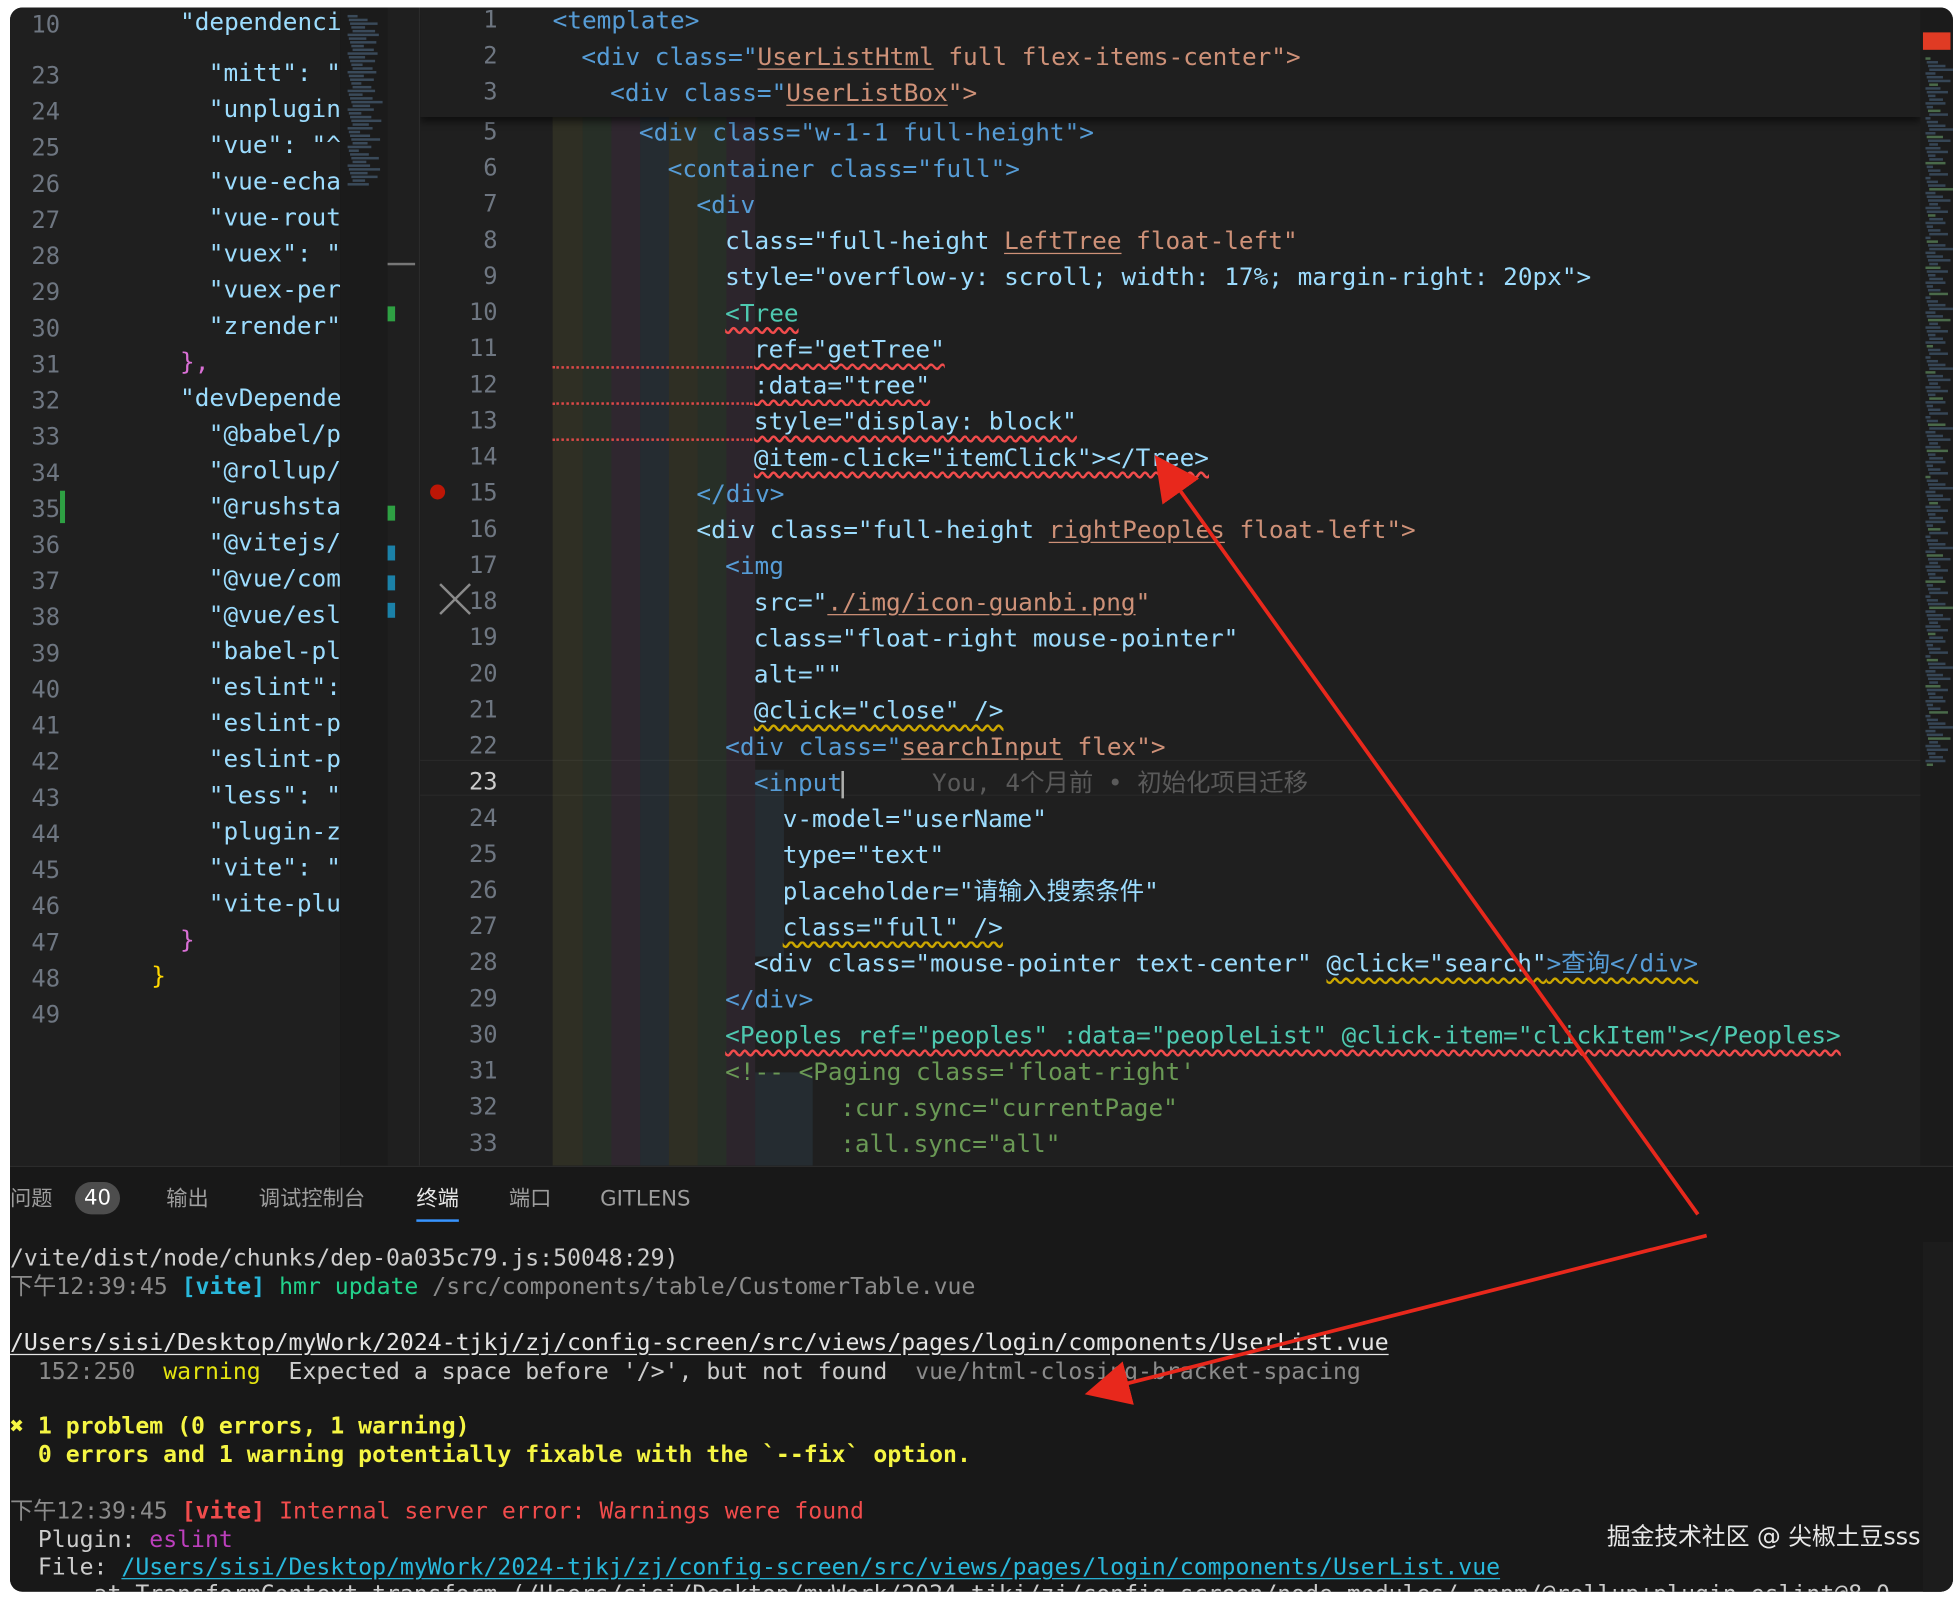 The height and width of the screenshot is (1598, 1958). What do you see at coordinates (46, 834) in the screenshot?
I see `line-number: 44` at bounding box center [46, 834].